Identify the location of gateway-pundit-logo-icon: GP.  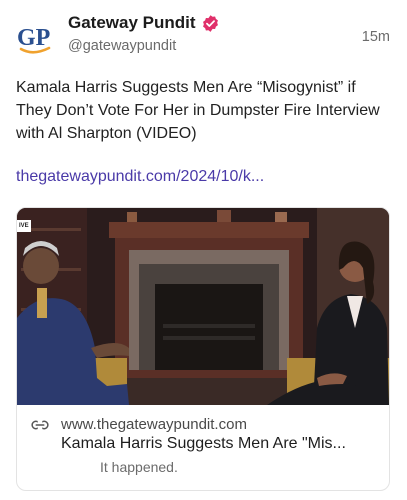
(33, 39).